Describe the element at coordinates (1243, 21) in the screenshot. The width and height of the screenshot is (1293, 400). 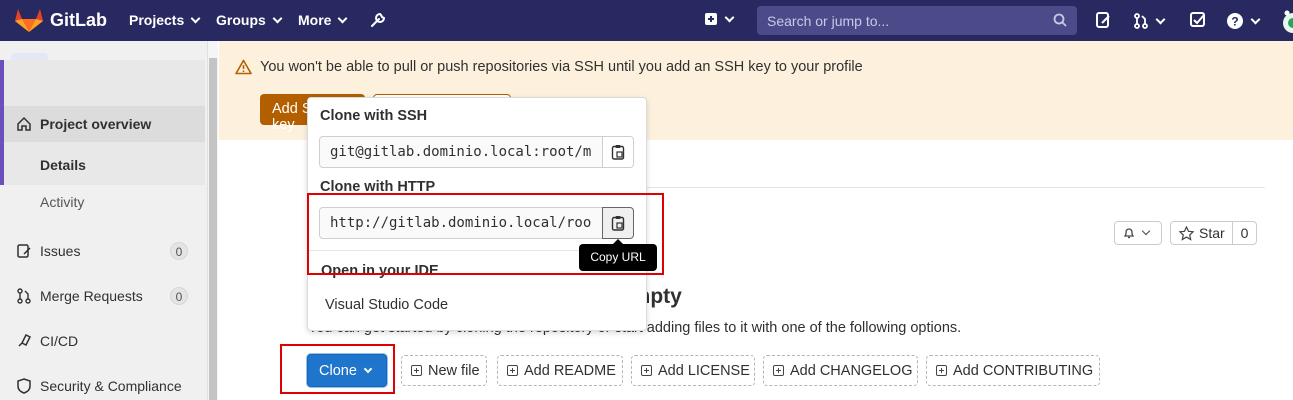
I see `help-menu: ?` at that location.